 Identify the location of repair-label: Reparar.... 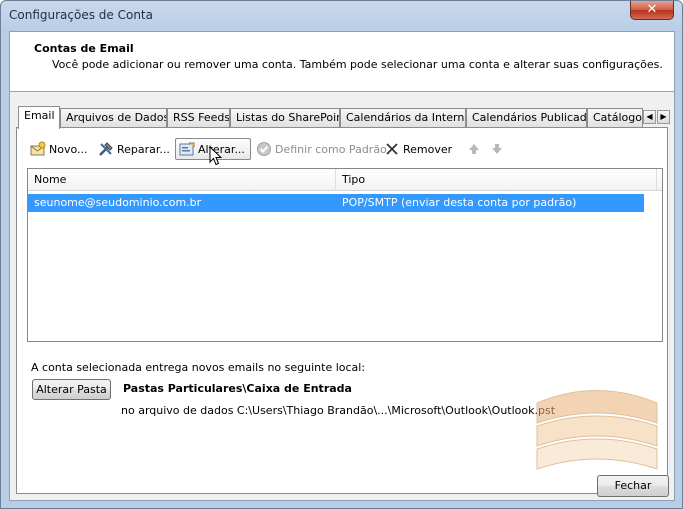
(143, 149).